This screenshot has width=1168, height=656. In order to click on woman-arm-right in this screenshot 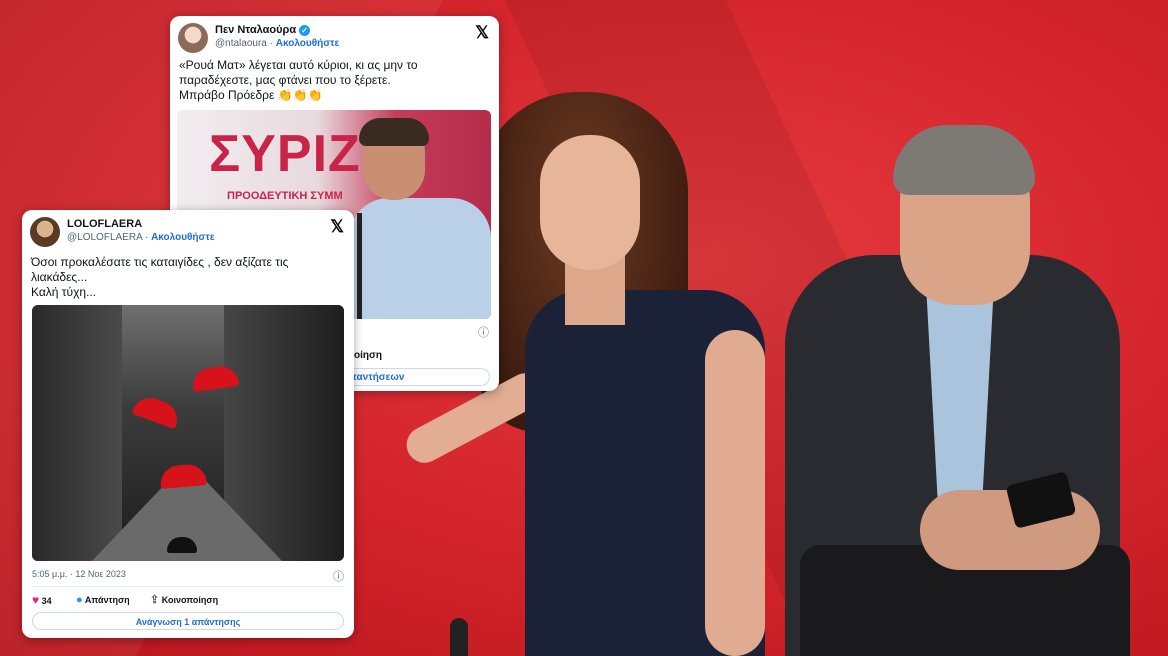, I will do `click(735, 493)`.